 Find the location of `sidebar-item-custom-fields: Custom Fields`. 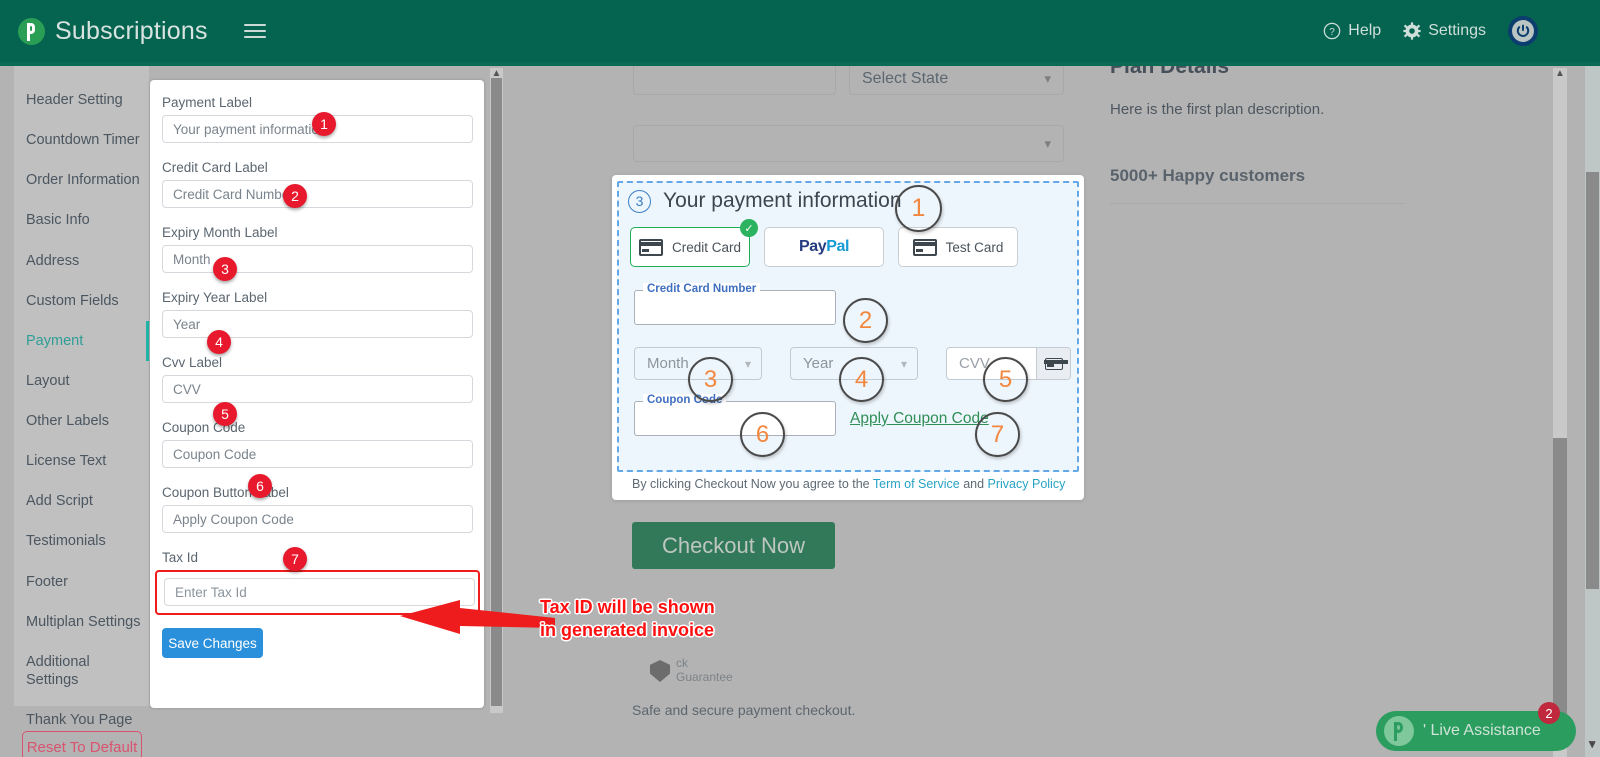

sidebar-item-custom-fields: Custom Fields is located at coordinates (81, 301).